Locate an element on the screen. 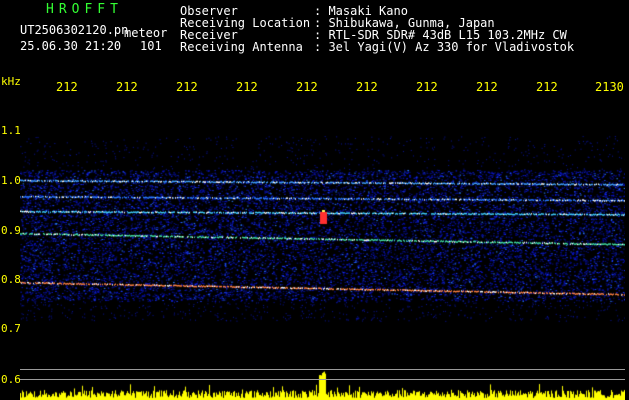 Image resolution: width=629 pixels, height=400 pixels. y-tick-label: 1.0 is located at coordinates (11, 180).